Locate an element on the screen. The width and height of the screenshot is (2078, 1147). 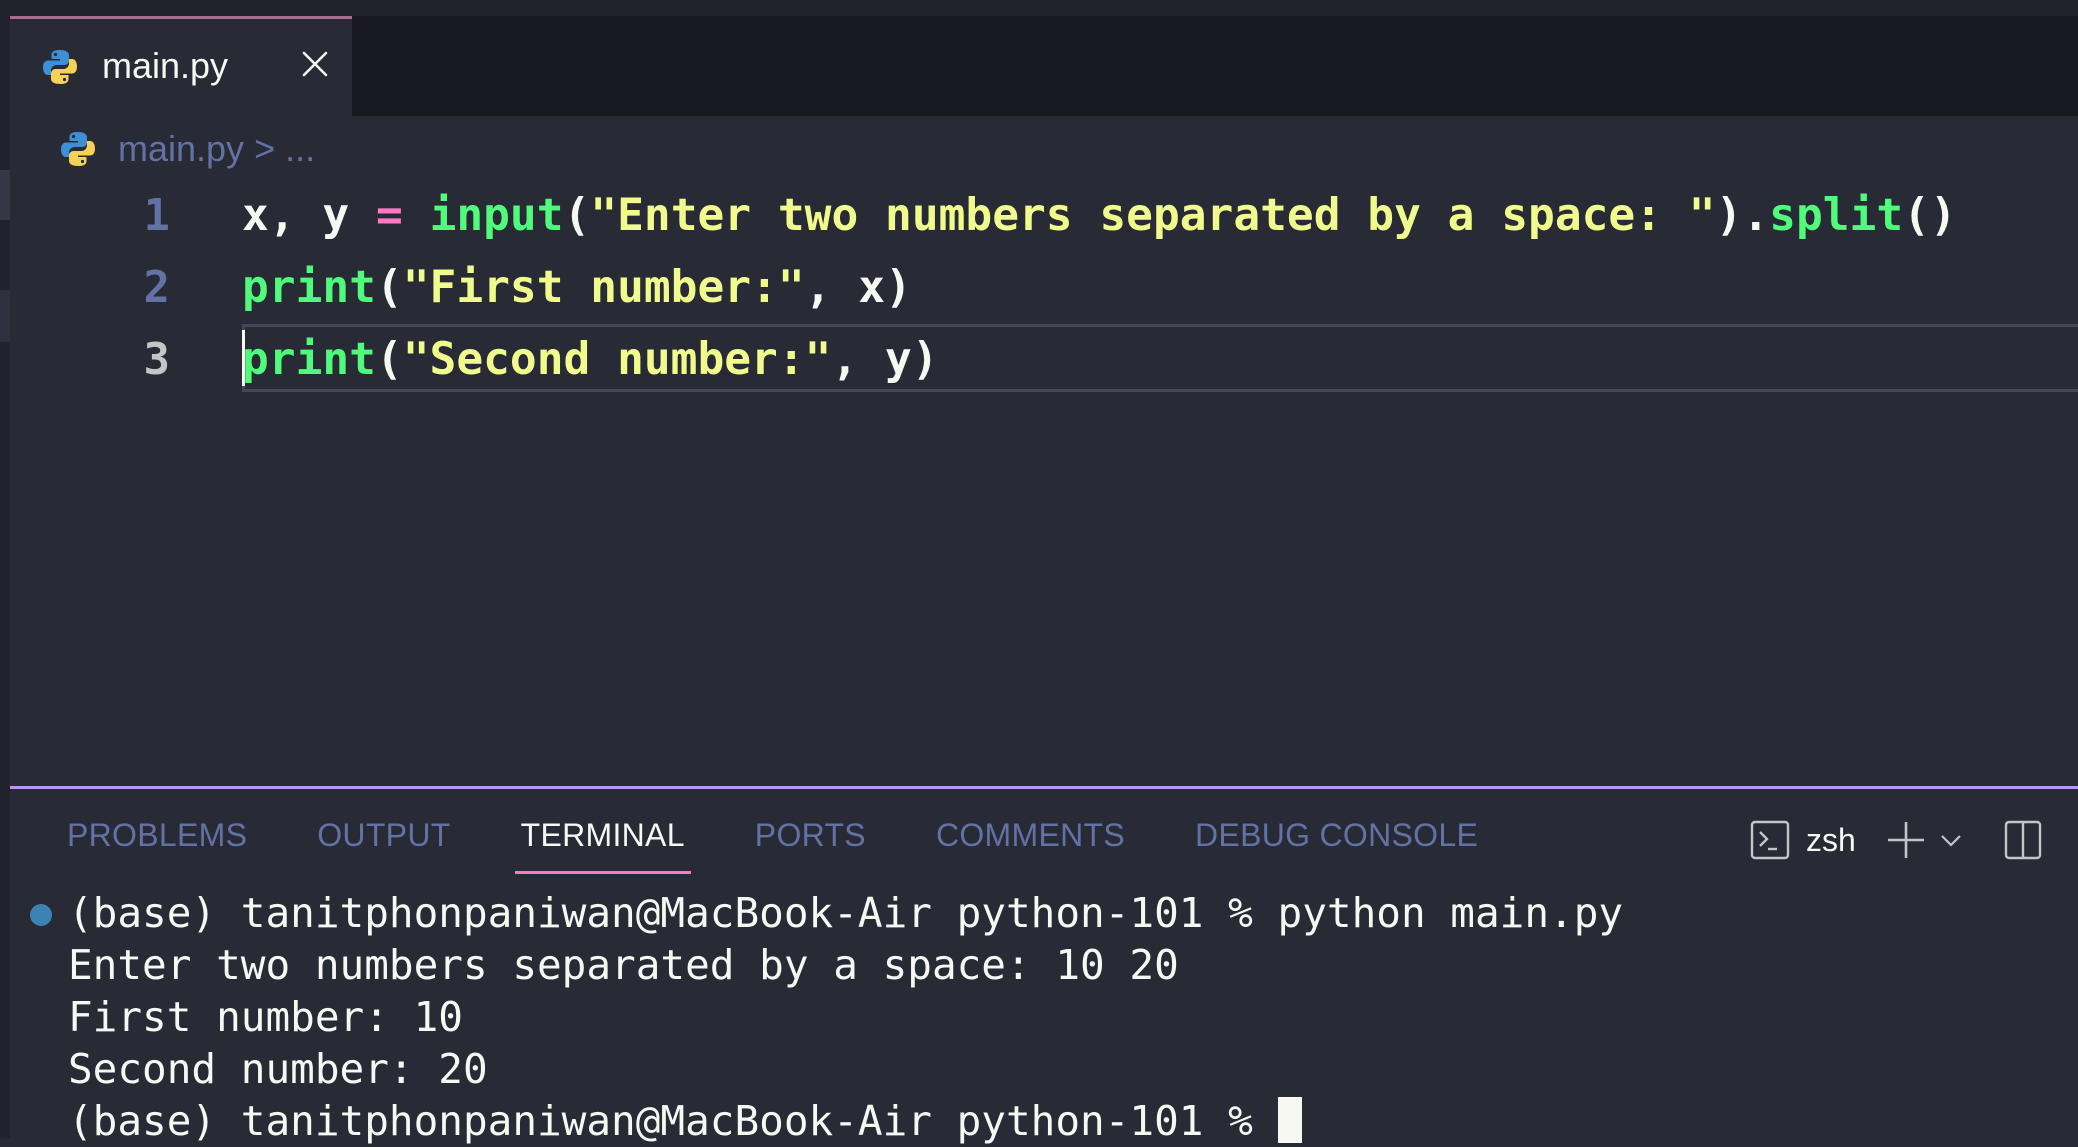
tab-debug-console: DEBUG CONSOLE is located at coordinates (1336, 842).